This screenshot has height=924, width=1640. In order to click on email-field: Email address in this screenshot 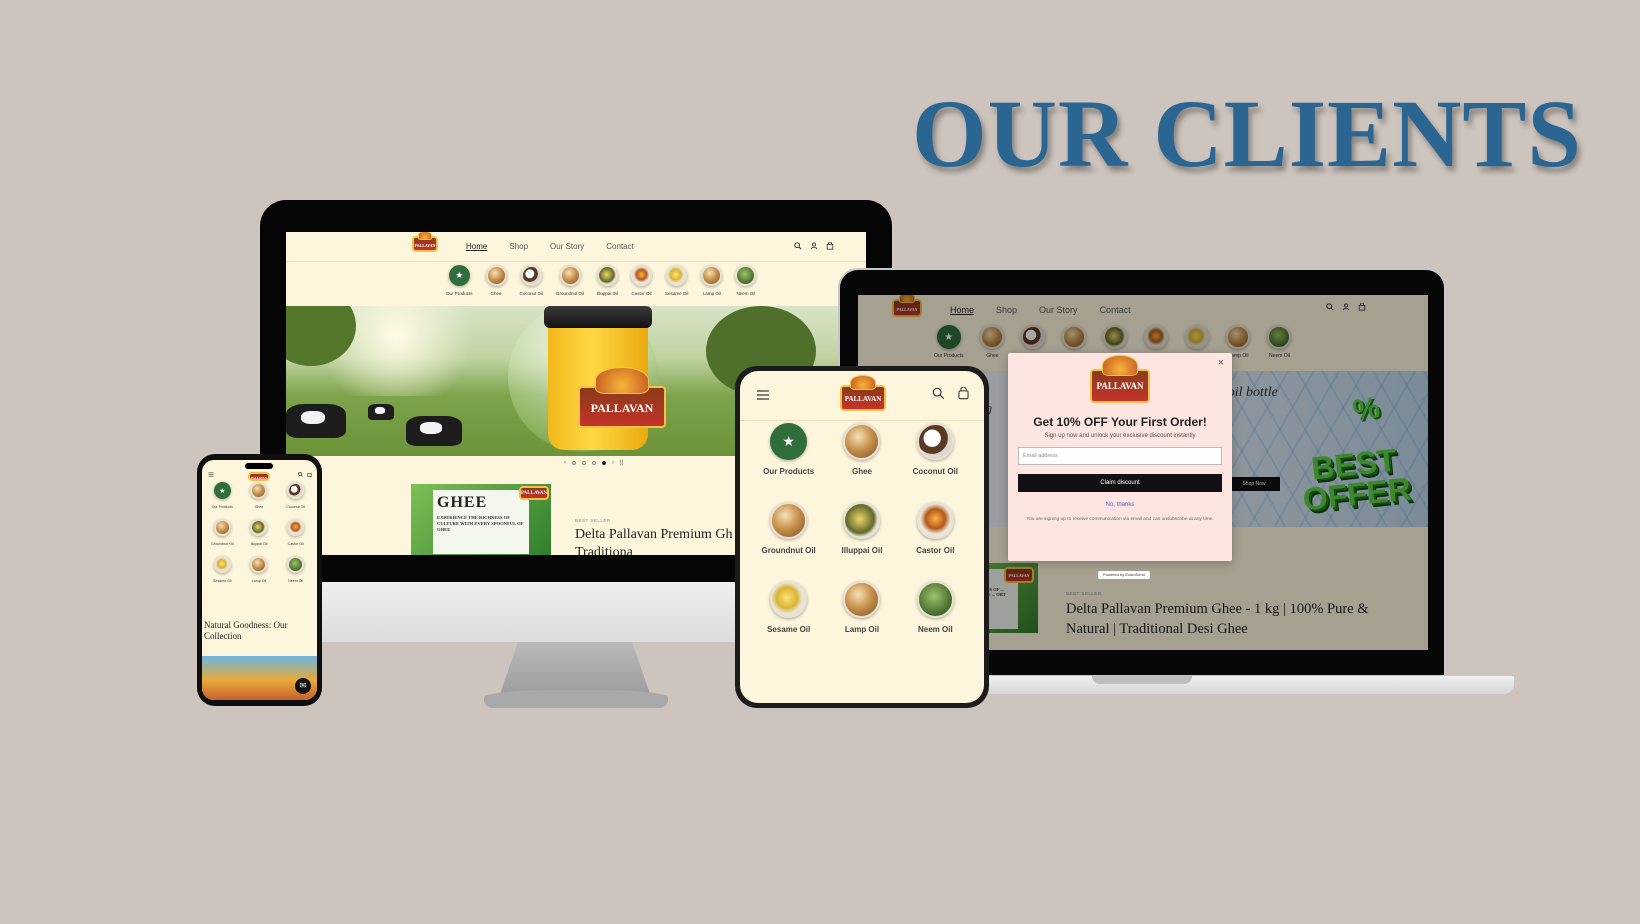, I will do `click(1120, 456)`.